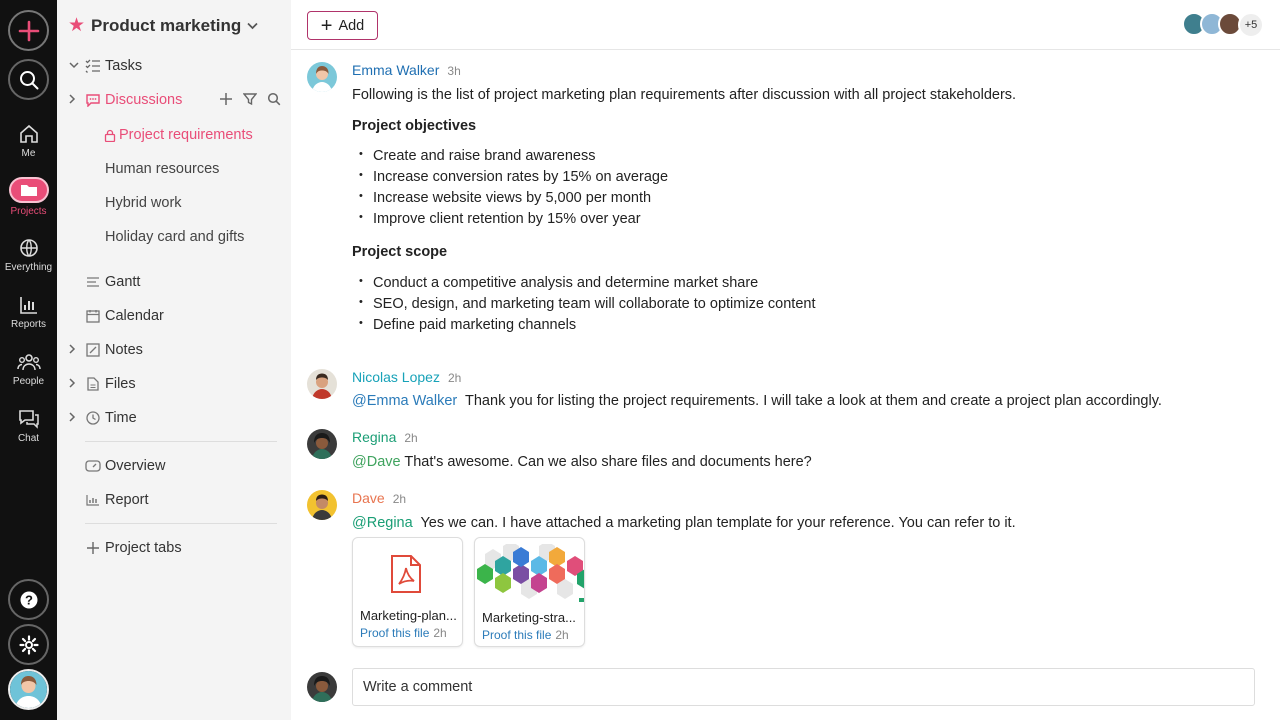 This screenshot has height=720, width=1280. Describe the element at coordinates (395, 70) in the screenshot. I see `message-author: Emma Walker` at that location.